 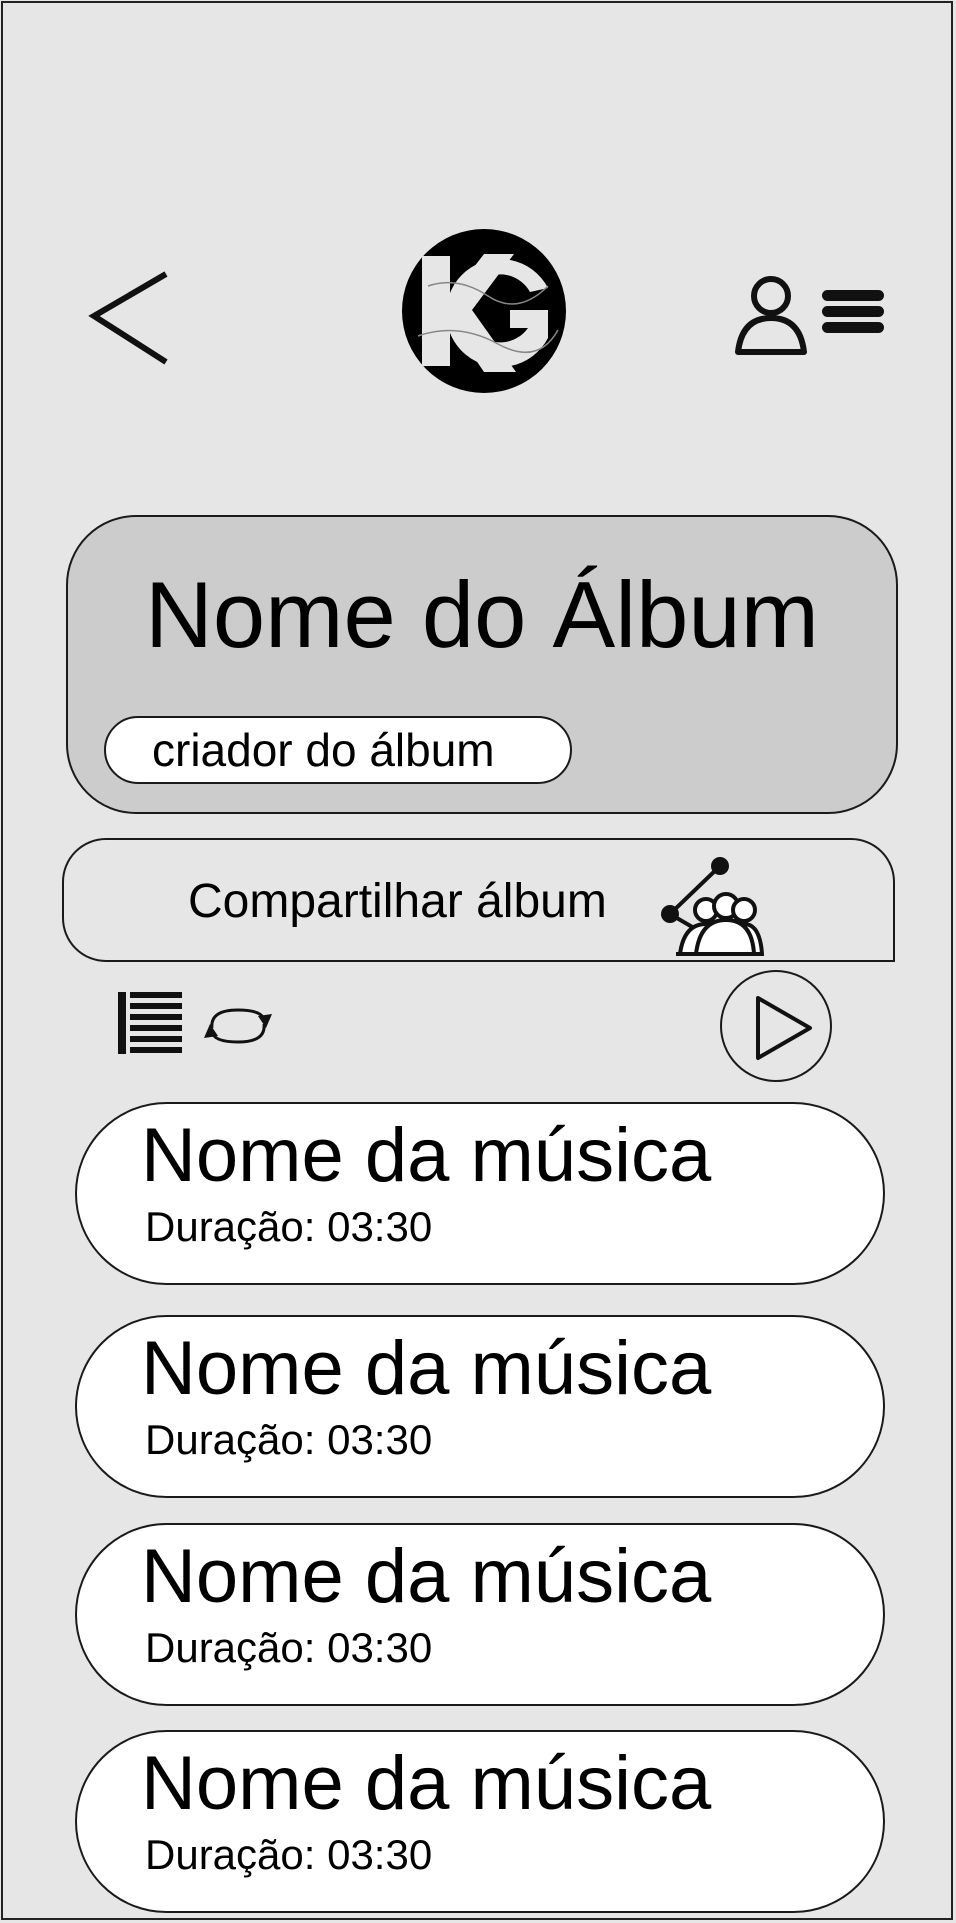 I want to click on repeat-icon, so click(x=238, y=1026).